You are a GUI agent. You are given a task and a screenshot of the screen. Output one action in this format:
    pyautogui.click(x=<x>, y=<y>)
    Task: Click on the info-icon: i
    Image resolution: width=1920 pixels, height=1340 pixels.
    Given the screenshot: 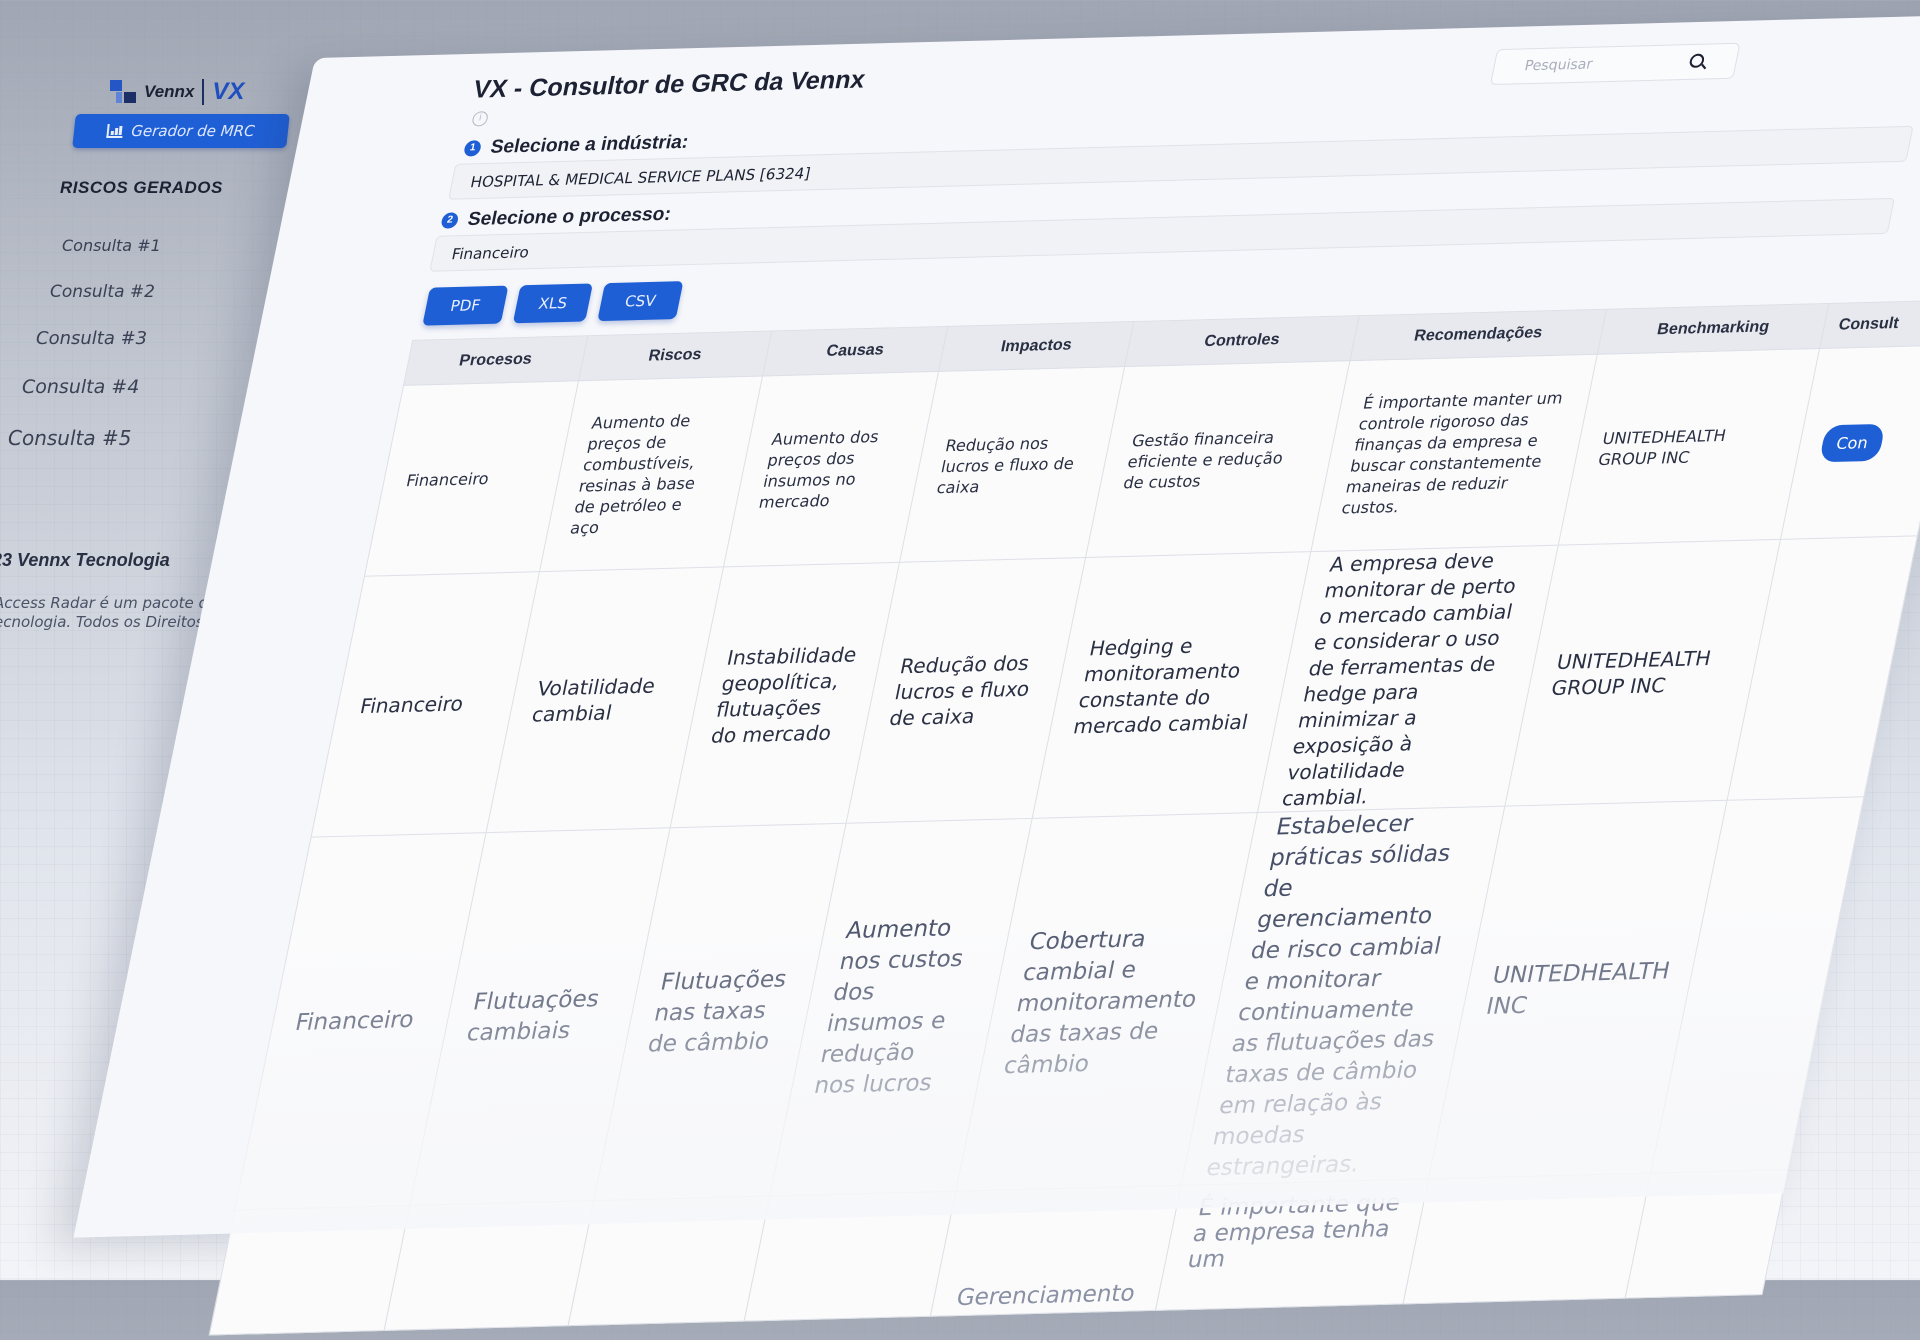 What is the action you would take?
    pyautogui.click(x=480, y=119)
    